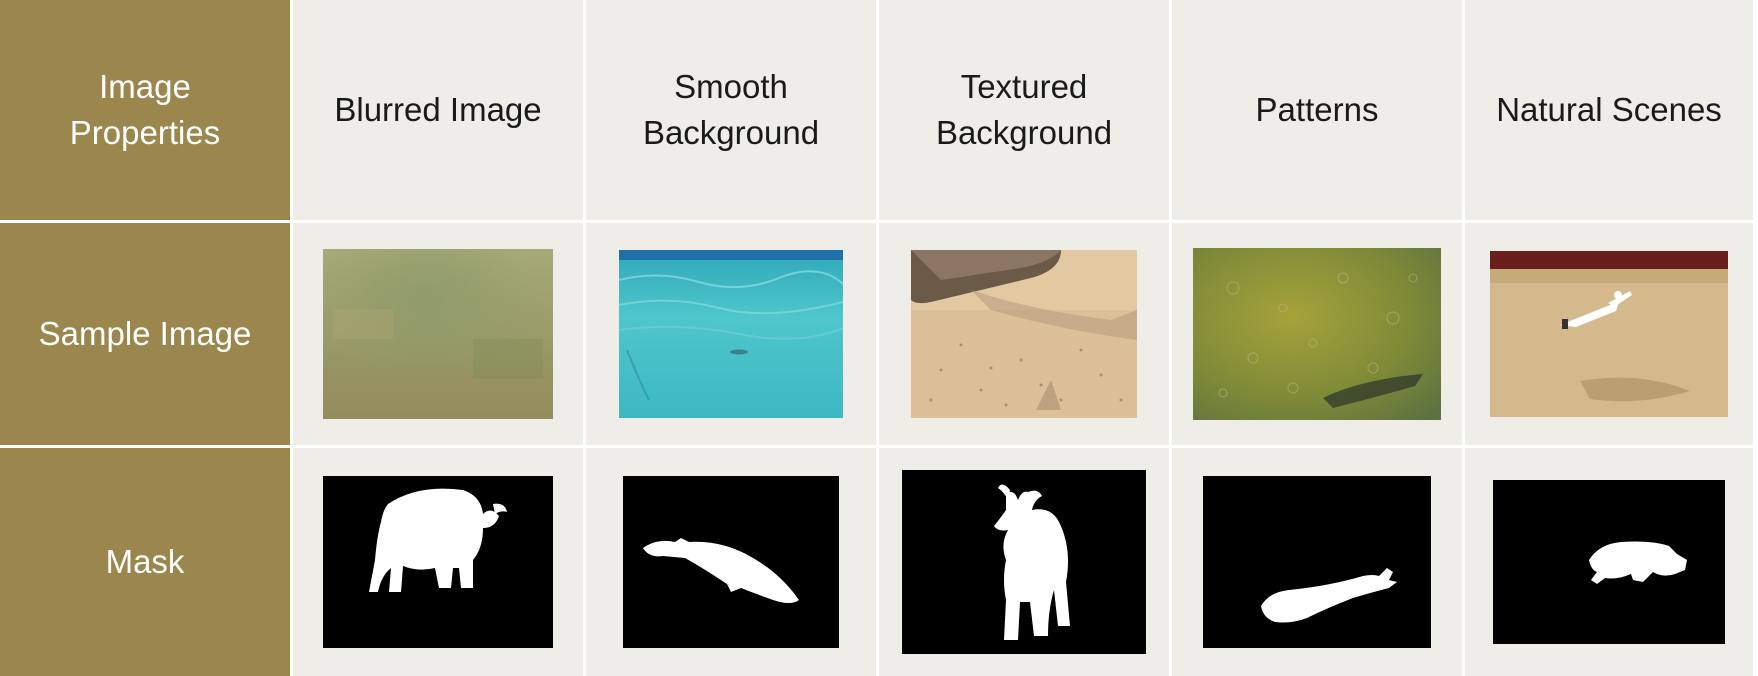 The width and height of the screenshot is (1758, 676). I want to click on sample-cell-natural, so click(1609, 334).